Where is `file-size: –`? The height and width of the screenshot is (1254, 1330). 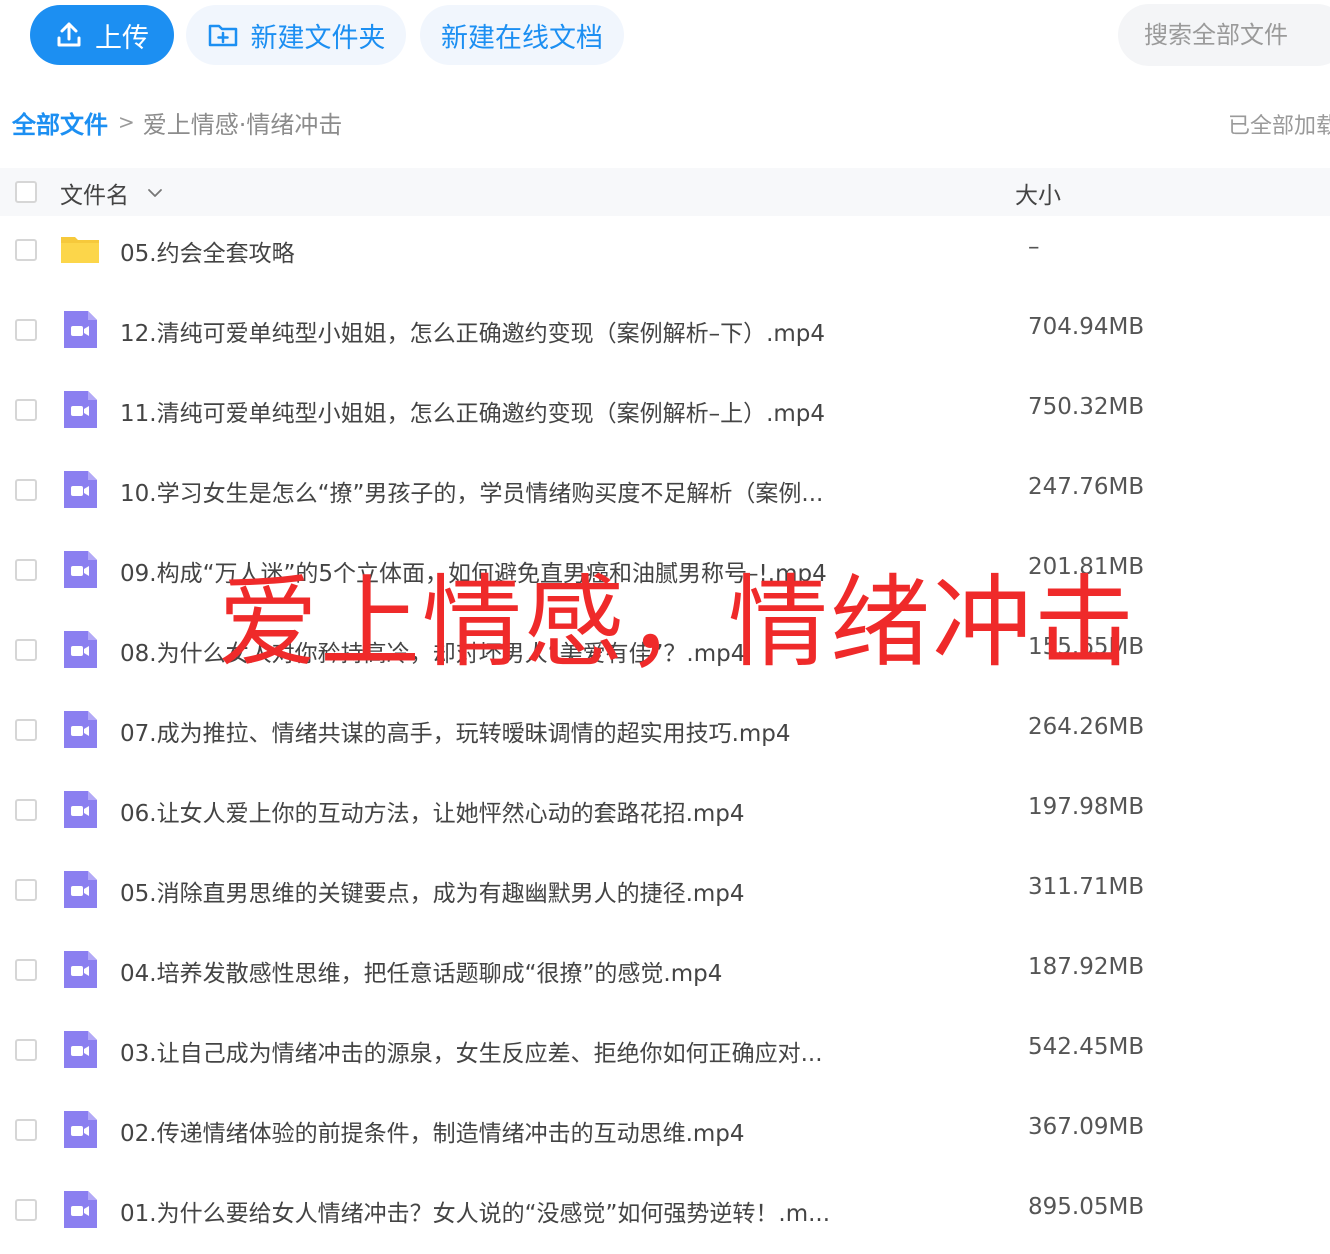 file-size: – is located at coordinates (1034, 247).